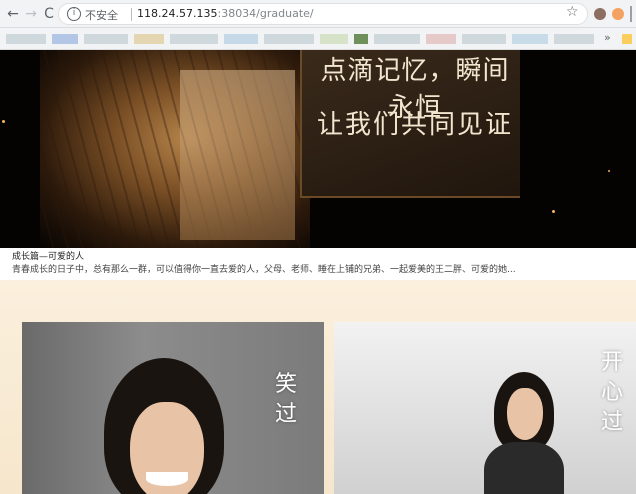 This screenshot has width=636, height=494. Describe the element at coordinates (49, 14) in the screenshot. I see `reload-icon: C` at that location.